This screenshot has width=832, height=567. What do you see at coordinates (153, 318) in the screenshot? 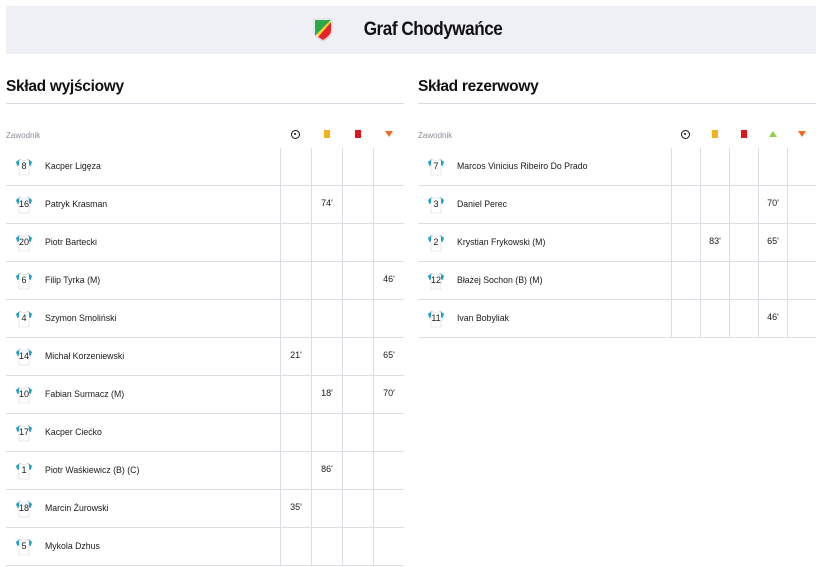
I see `player-name: Szymon Smoliński` at bounding box center [153, 318].